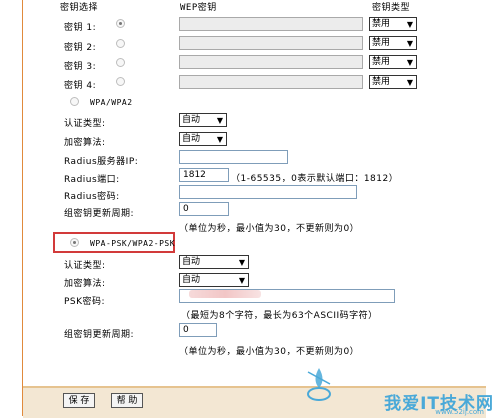 This screenshot has height=418, width=500. I want to click on save-button: 保 存, so click(79, 400).